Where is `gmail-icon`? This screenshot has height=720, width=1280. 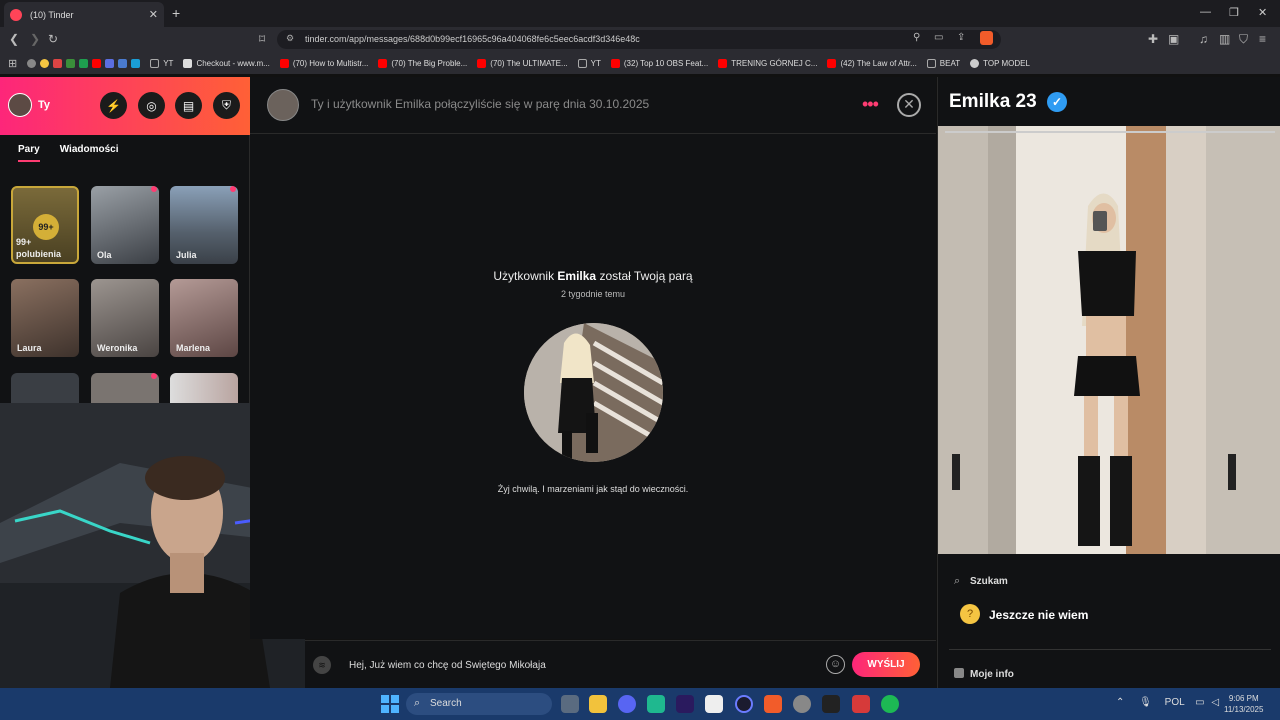 gmail-icon is located at coordinates (58, 63).